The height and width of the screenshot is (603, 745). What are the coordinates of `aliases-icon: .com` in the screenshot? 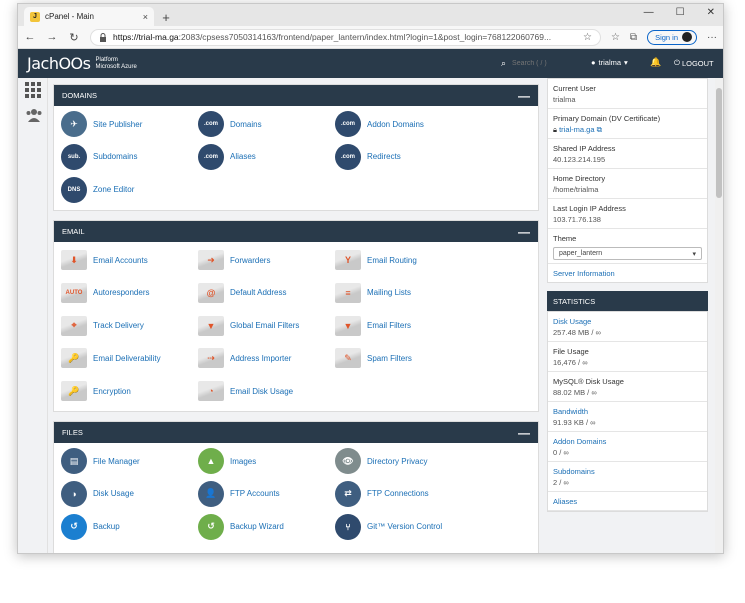 It's located at (211, 156).